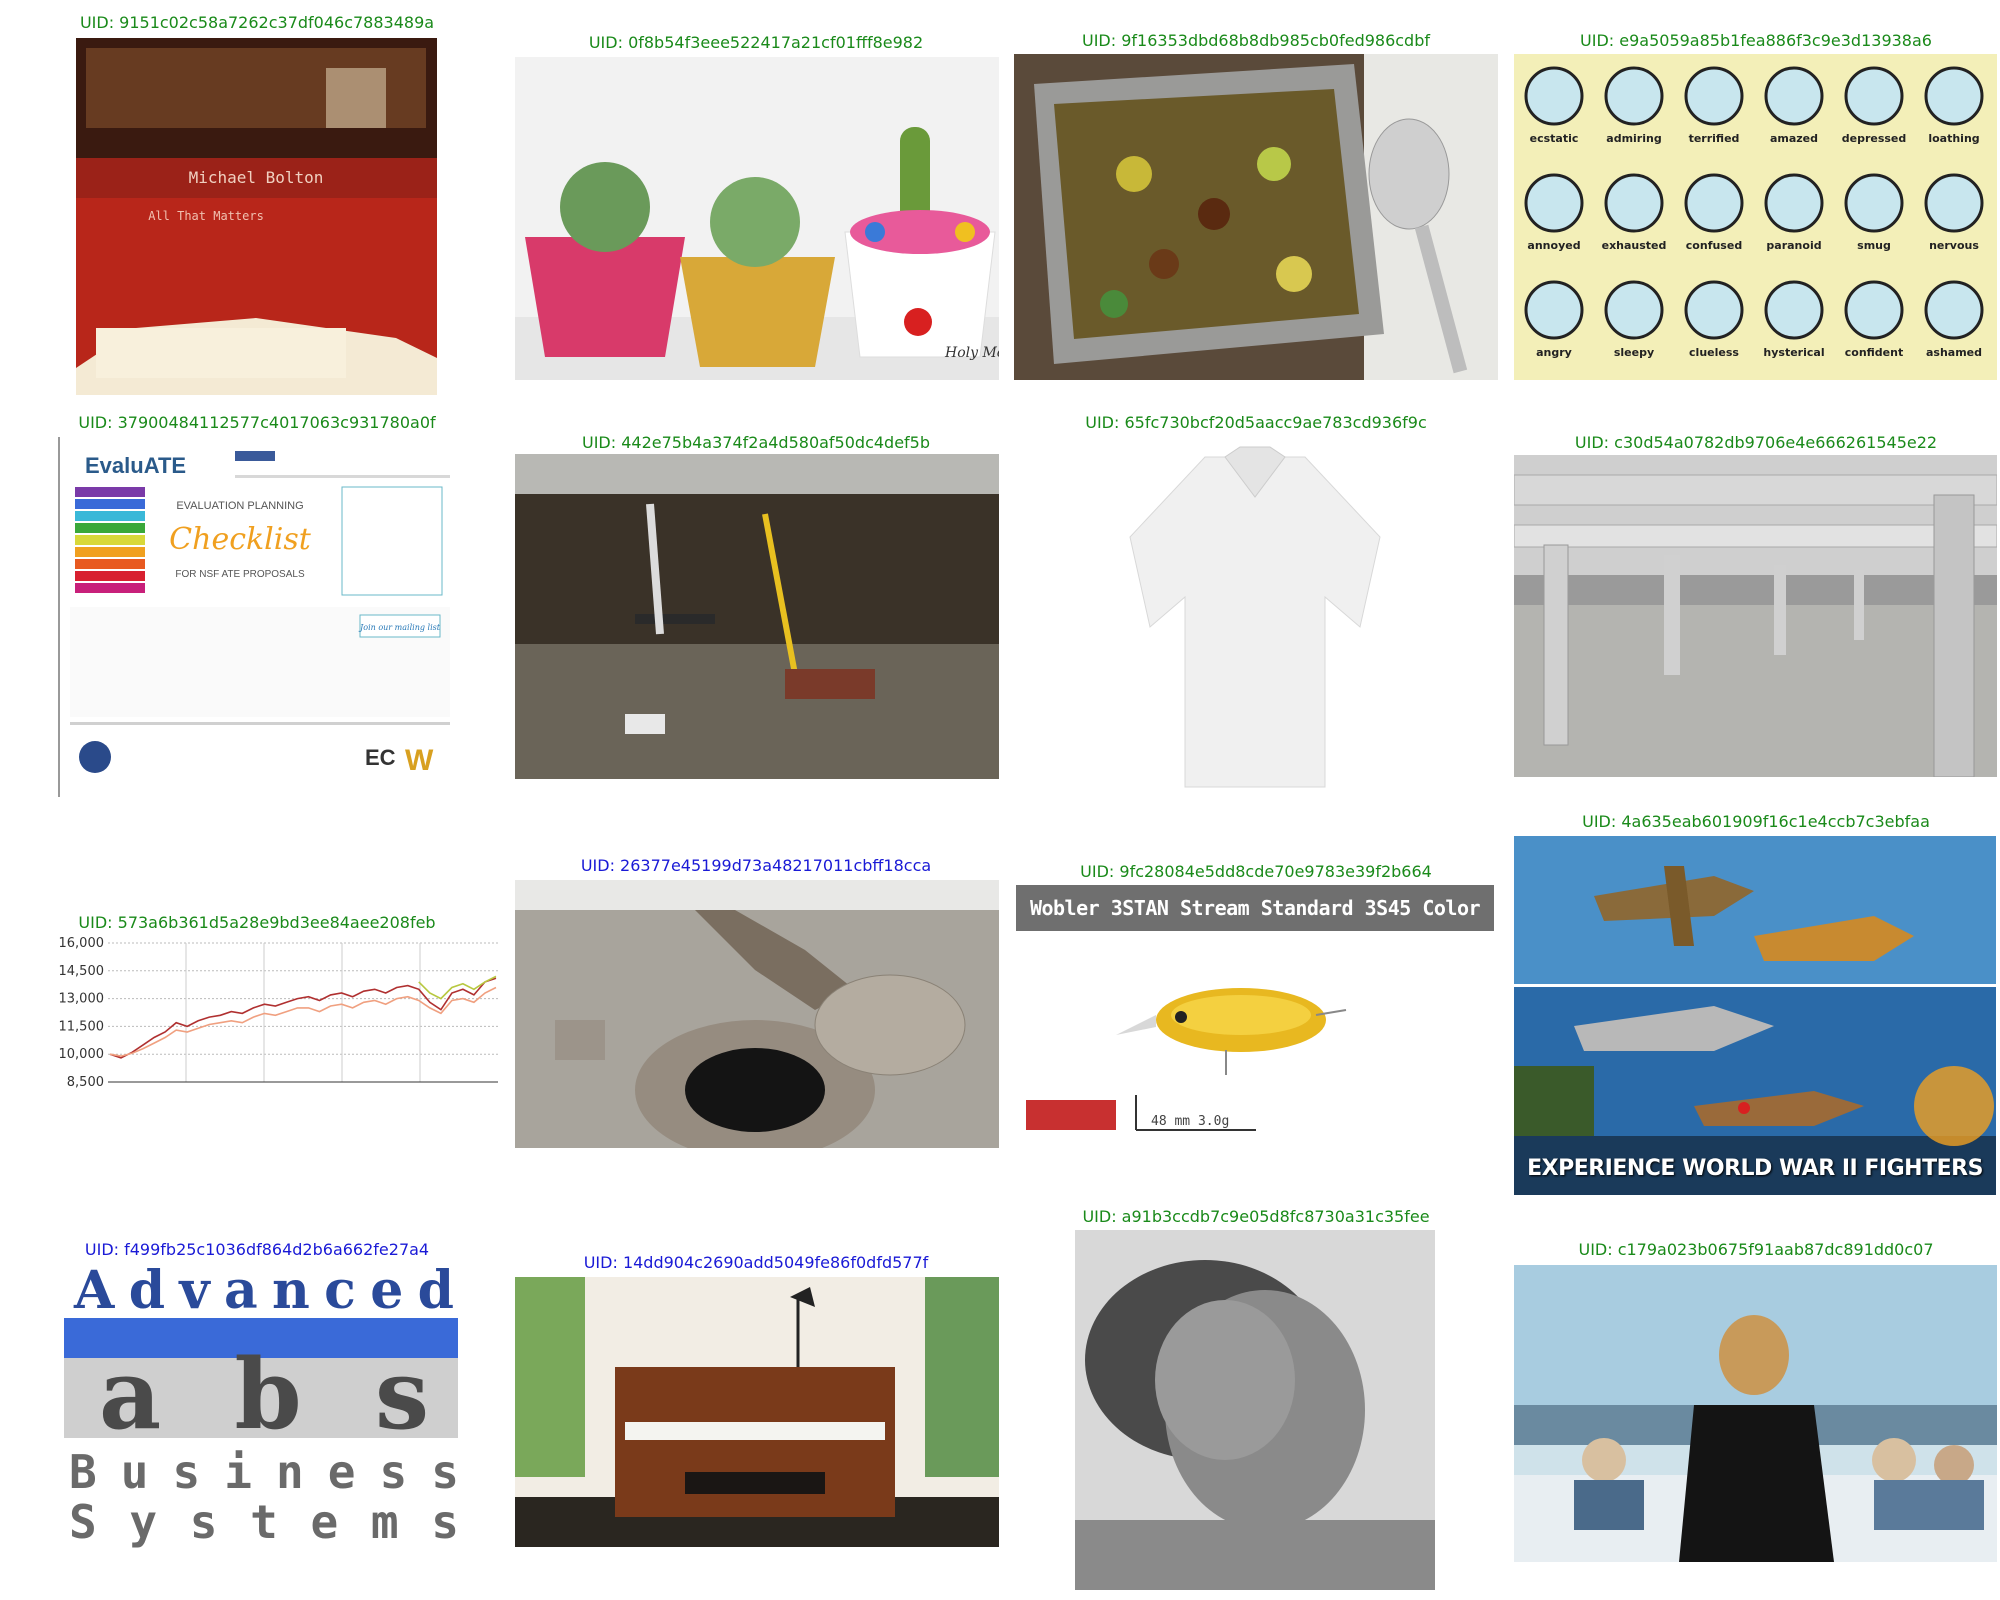  What do you see at coordinates (85, 1082) in the screenshot?
I see `y-tick-label: 8,500` at bounding box center [85, 1082].